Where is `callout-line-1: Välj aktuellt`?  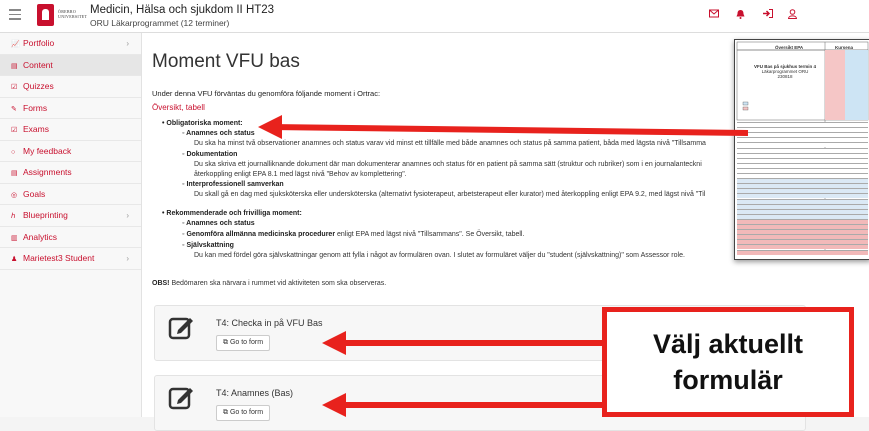
callout-line-1: Välj aktuellt is located at coordinates (728, 344).